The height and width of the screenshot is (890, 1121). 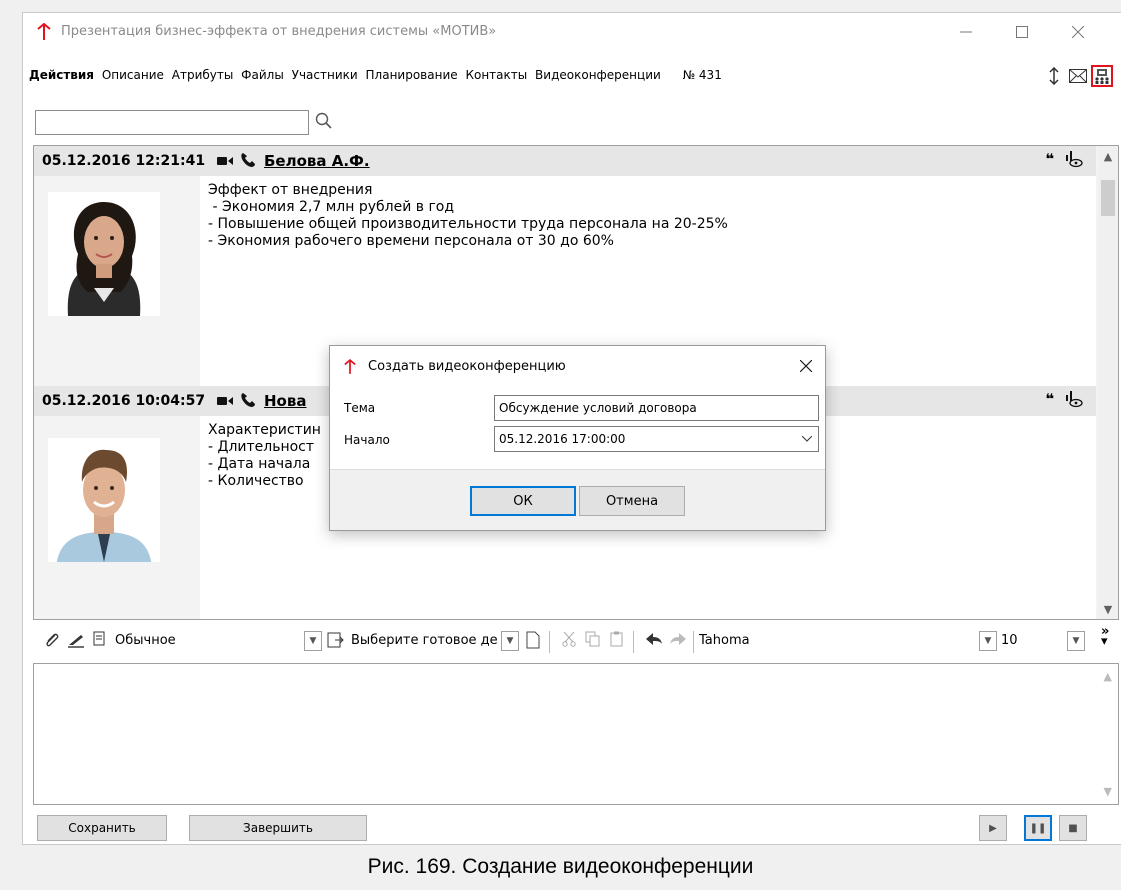 What do you see at coordinates (290, 190) in the screenshot?
I see `entry-line: Эффект от внедрения` at bounding box center [290, 190].